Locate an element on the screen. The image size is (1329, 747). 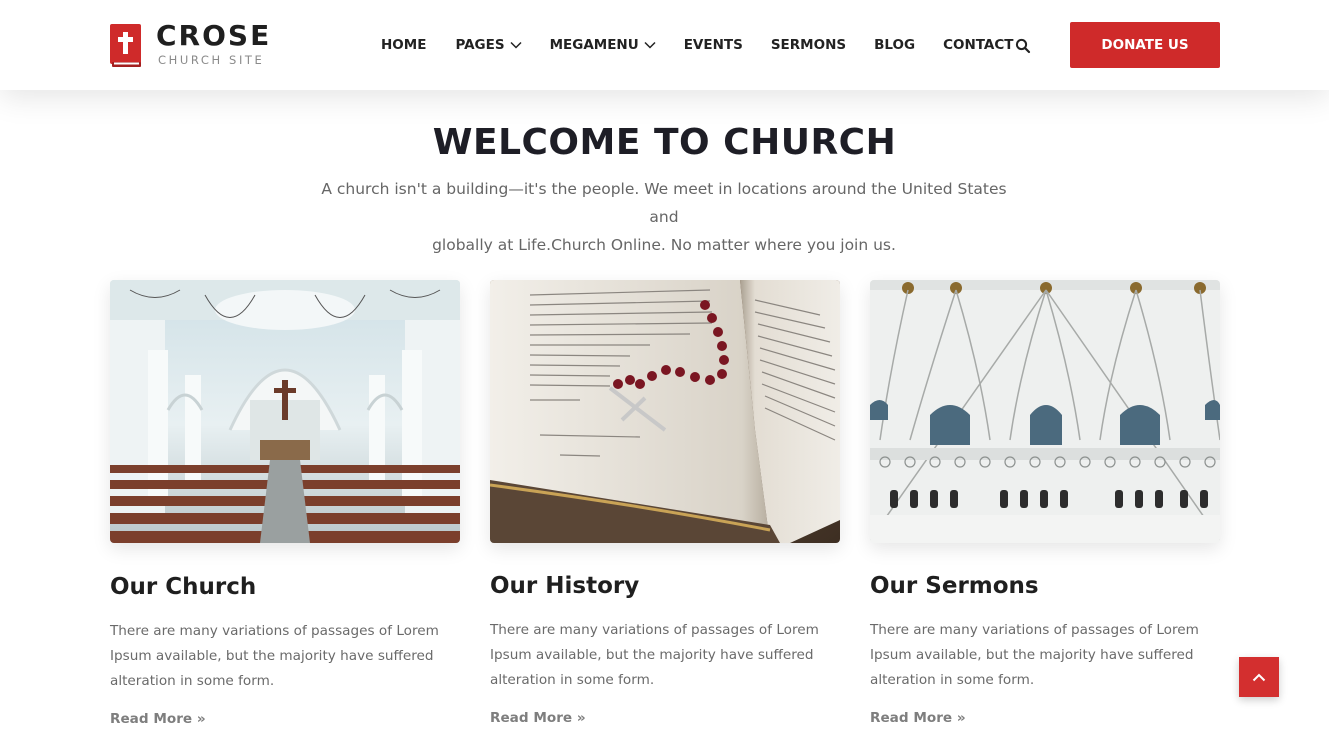
search-icon is located at coordinates (1023, 46).